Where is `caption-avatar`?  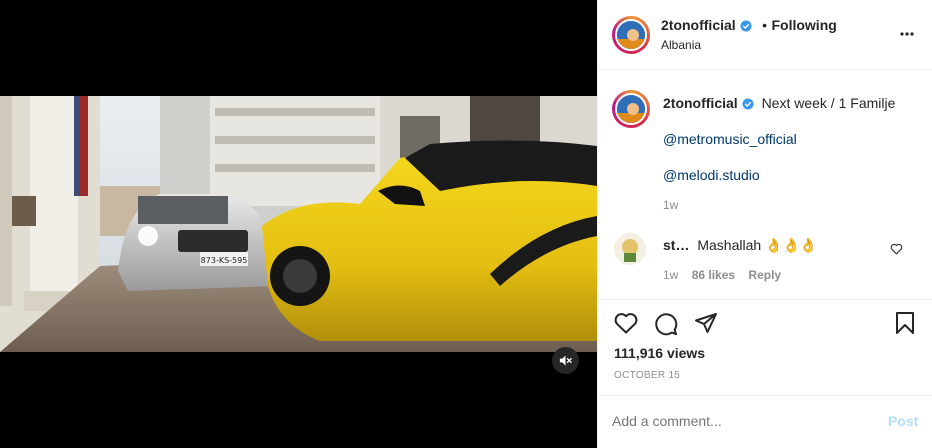
caption-avatar is located at coordinates (631, 109).